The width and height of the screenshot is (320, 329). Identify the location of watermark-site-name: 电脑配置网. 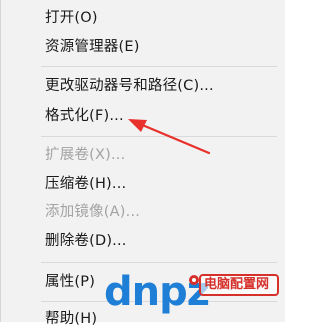
(237, 284).